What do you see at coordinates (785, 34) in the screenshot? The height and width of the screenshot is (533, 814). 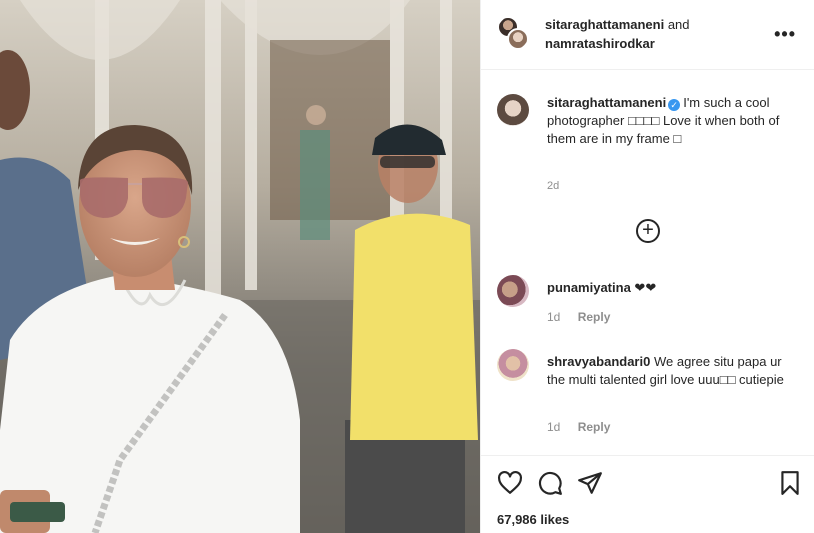 I see `more-options-icon: •••` at bounding box center [785, 34].